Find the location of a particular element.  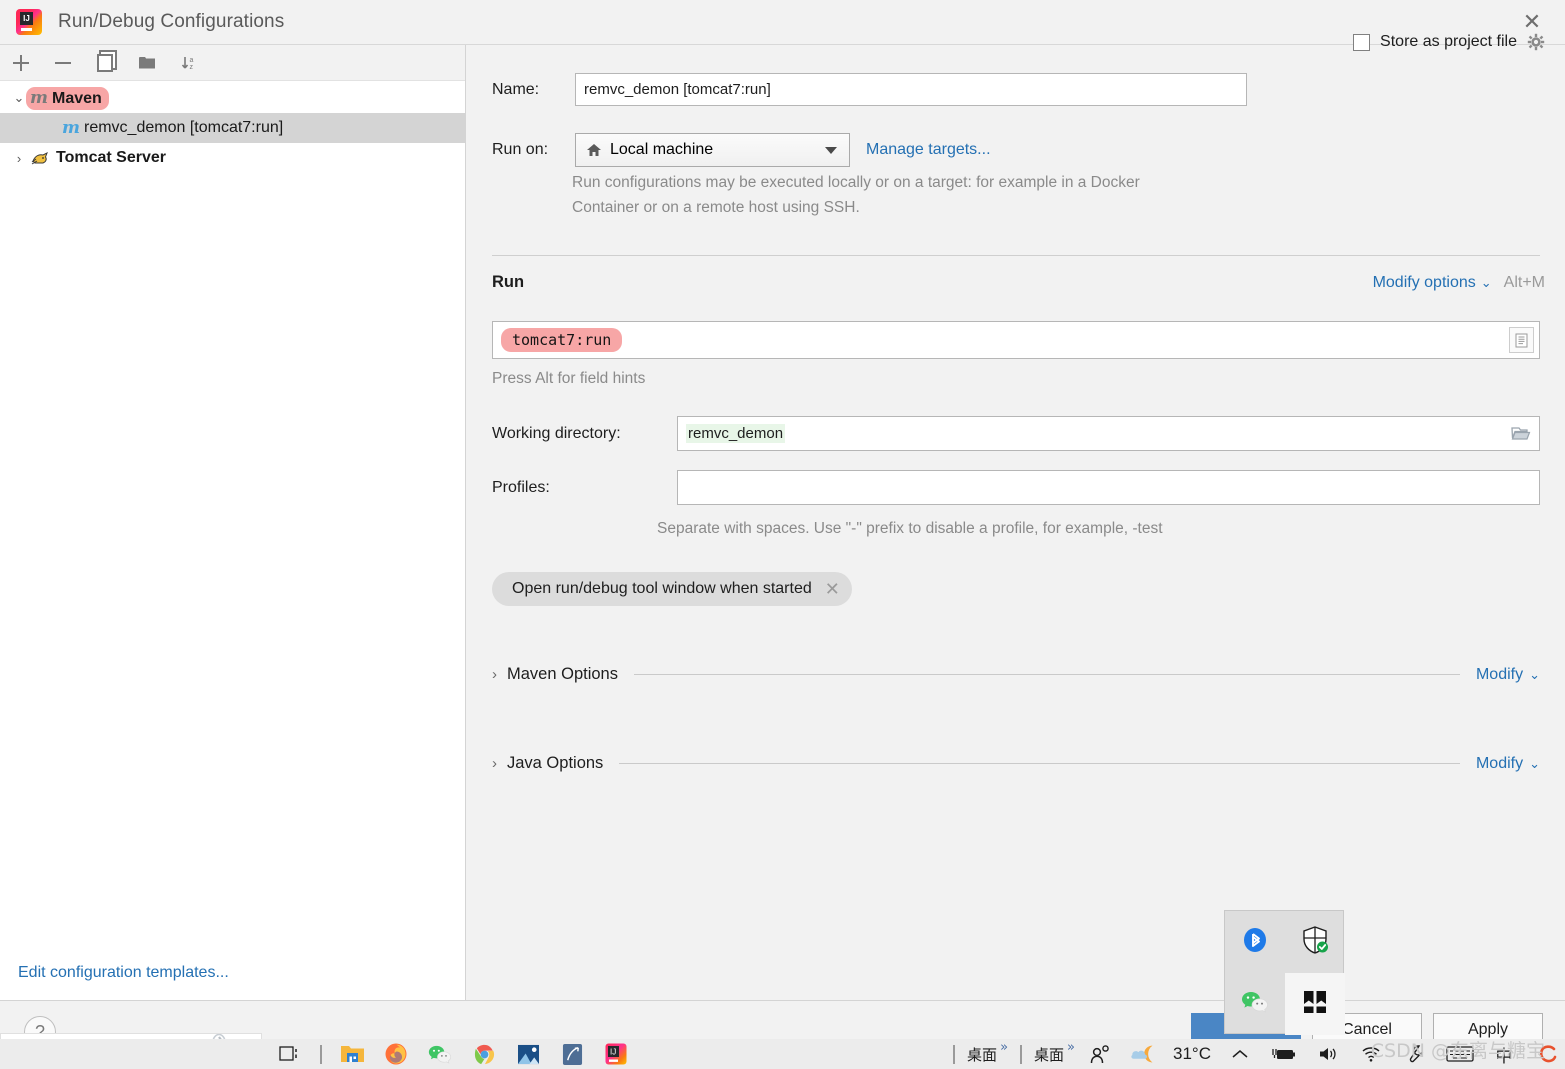

maven-group-highlight: m Maven is located at coordinates (67, 98).